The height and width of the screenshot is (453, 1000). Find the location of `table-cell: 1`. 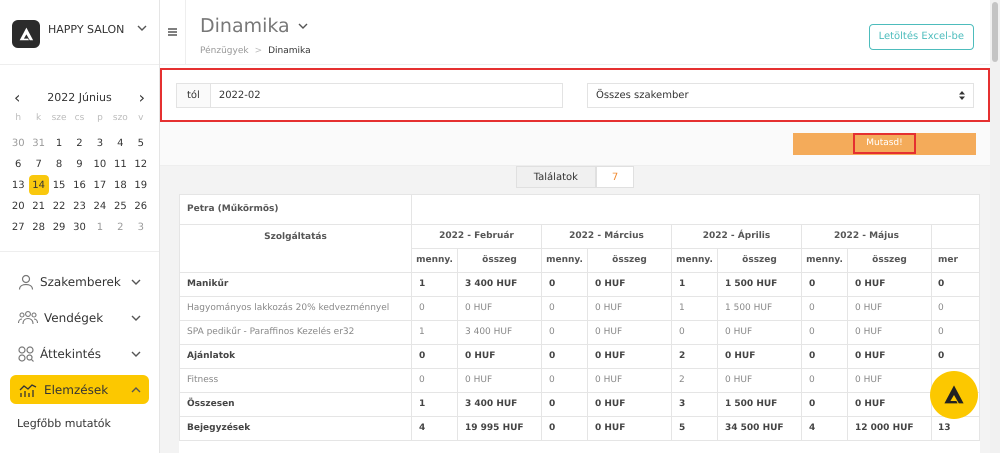

table-cell: 1 is located at coordinates (435, 332).